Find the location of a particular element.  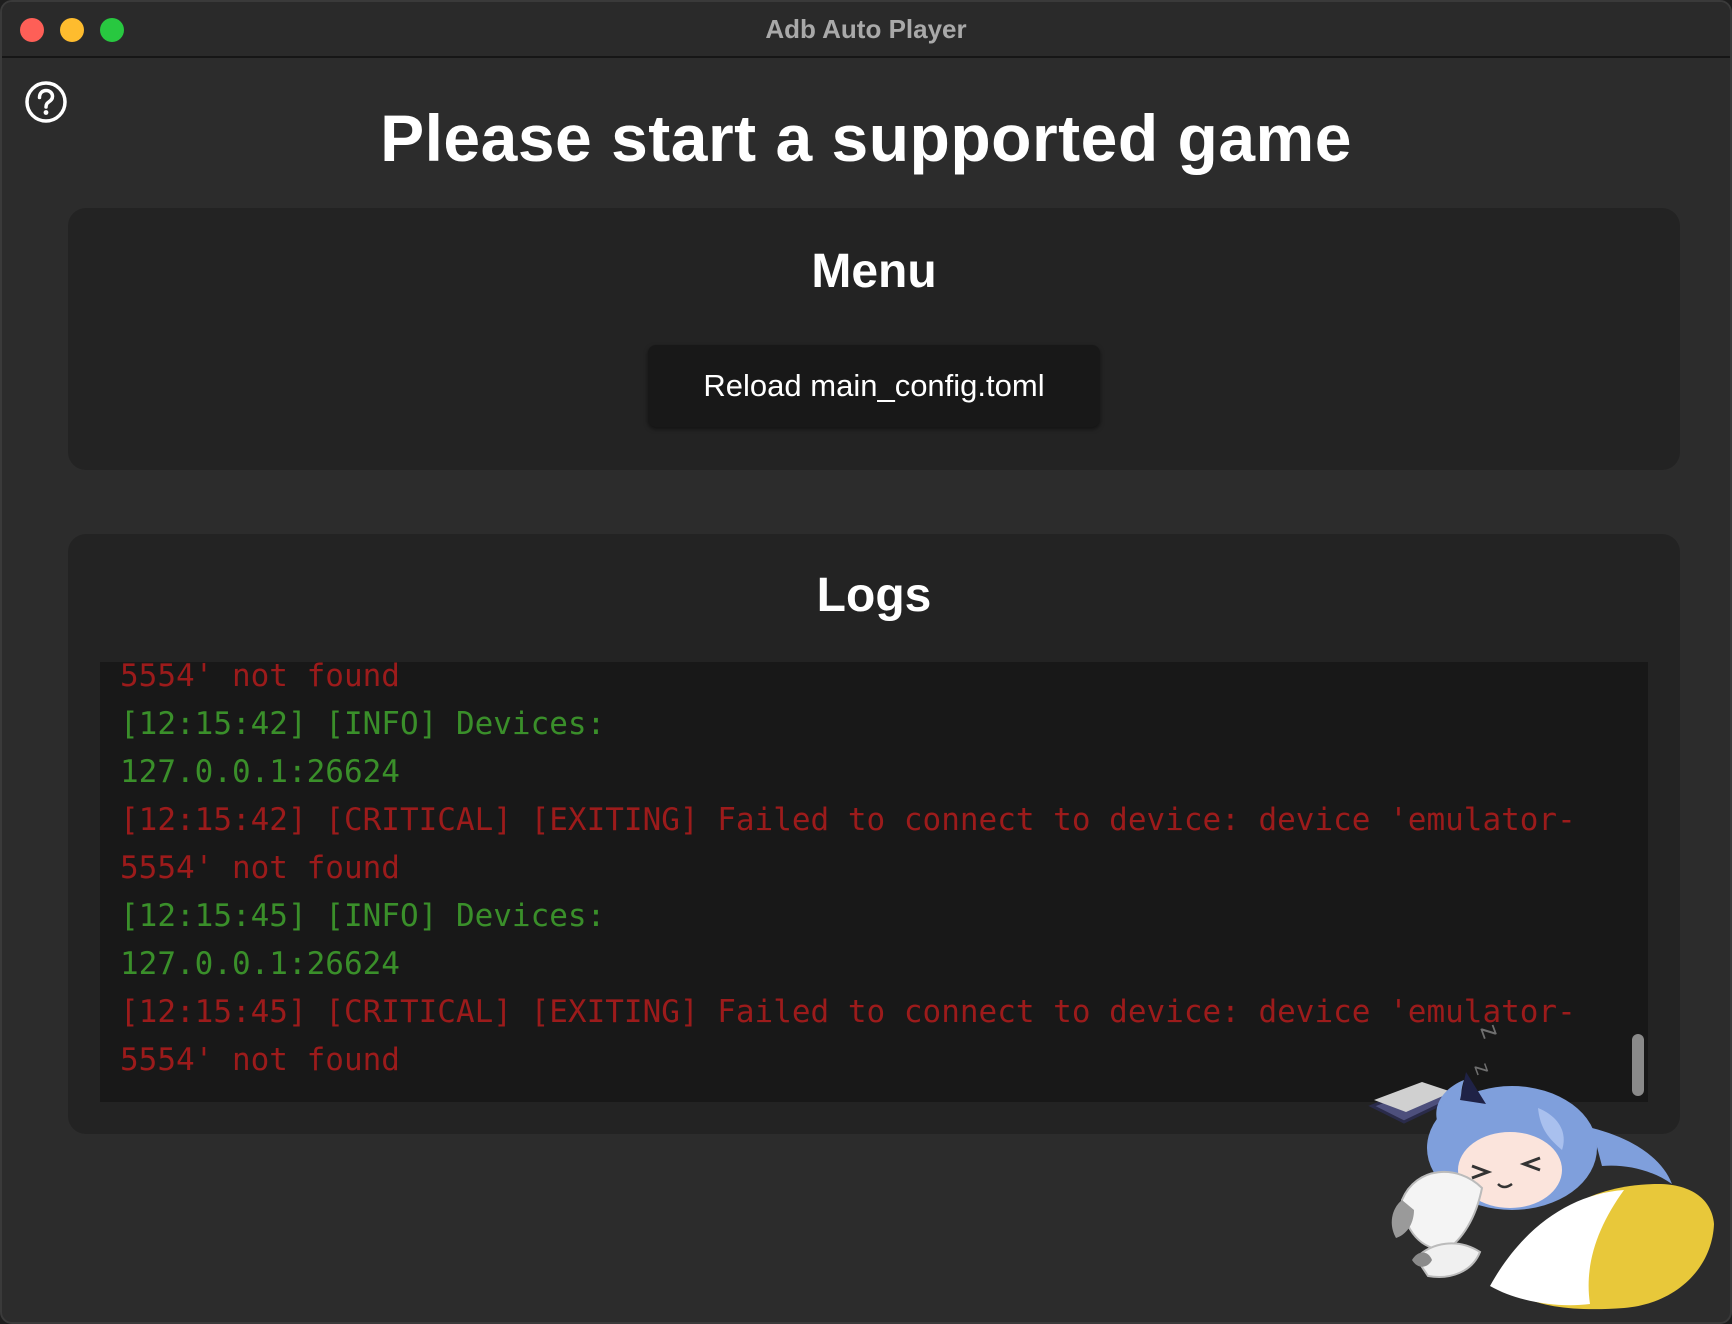

title-bar: Adb Auto Player is located at coordinates (866, 30).